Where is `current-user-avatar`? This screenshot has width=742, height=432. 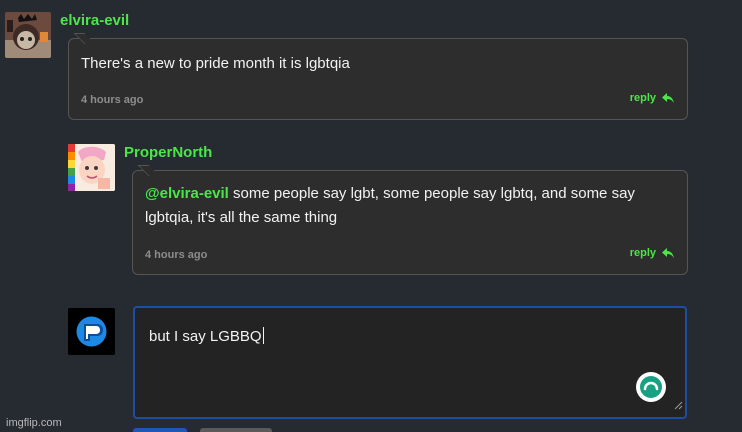
current-user-avatar is located at coordinates (91, 331).